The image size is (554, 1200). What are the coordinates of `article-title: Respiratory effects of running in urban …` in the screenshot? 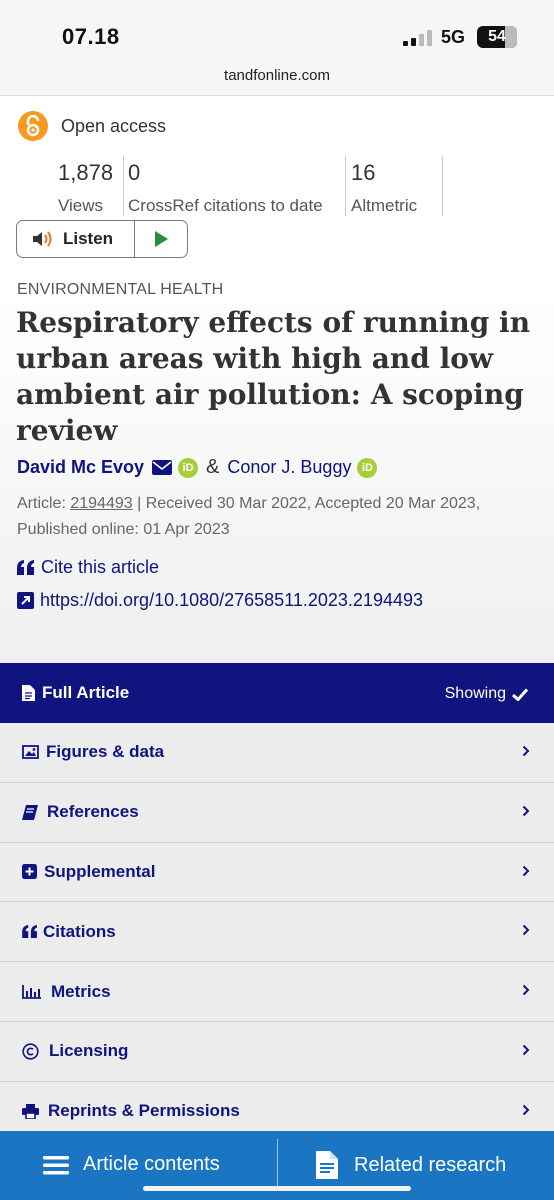 It's located at (273, 376).